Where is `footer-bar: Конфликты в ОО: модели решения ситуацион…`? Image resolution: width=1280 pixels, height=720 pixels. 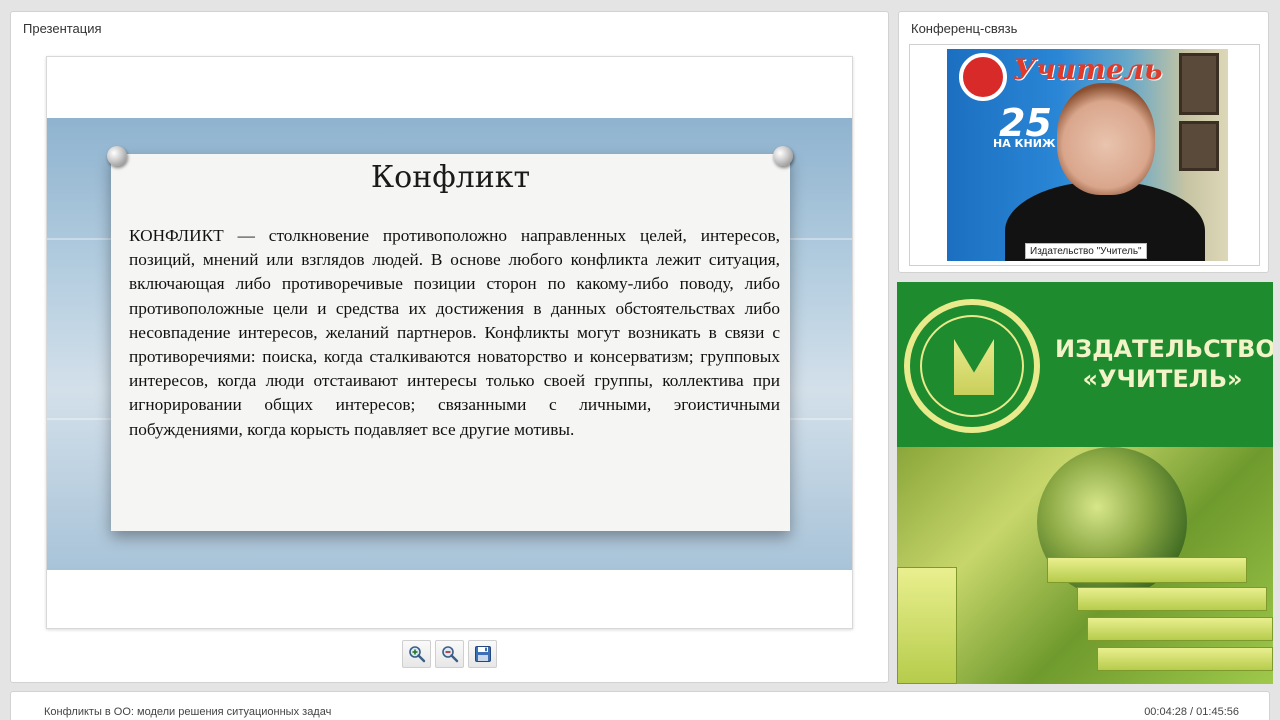
footer-bar: Конфликты в ОО: модели решения ситуацион… is located at coordinates (640, 705).